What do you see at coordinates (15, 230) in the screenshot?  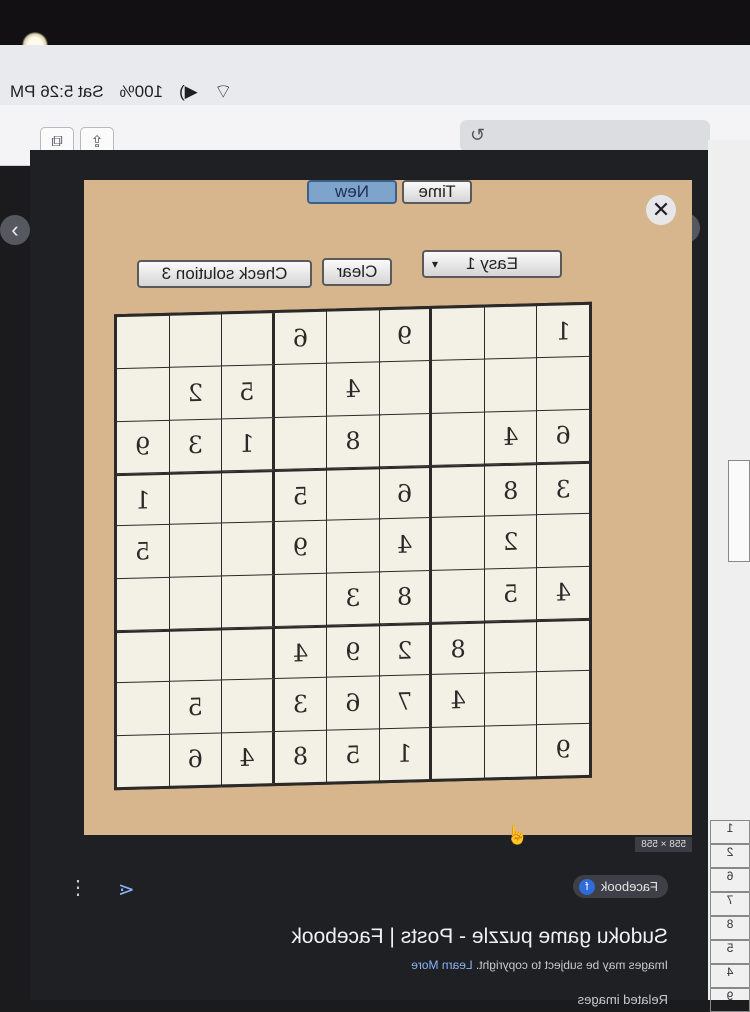 I see `prev-arrow-icon: ›` at bounding box center [15, 230].